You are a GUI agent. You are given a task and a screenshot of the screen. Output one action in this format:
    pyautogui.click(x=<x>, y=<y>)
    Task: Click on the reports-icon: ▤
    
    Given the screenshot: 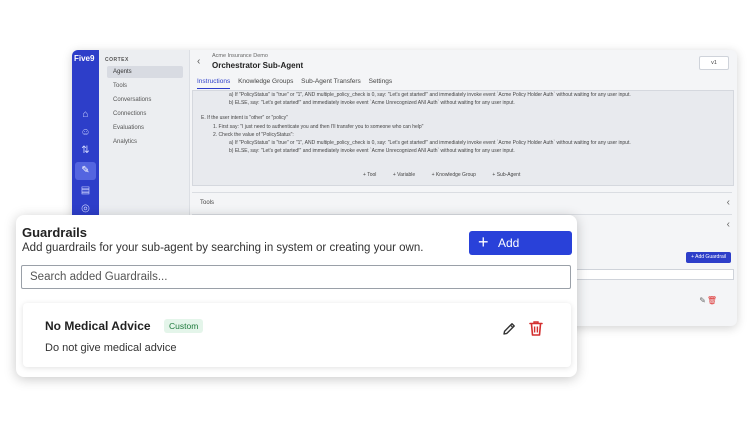 What is the action you would take?
    pyautogui.click(x=85, y=190)
    